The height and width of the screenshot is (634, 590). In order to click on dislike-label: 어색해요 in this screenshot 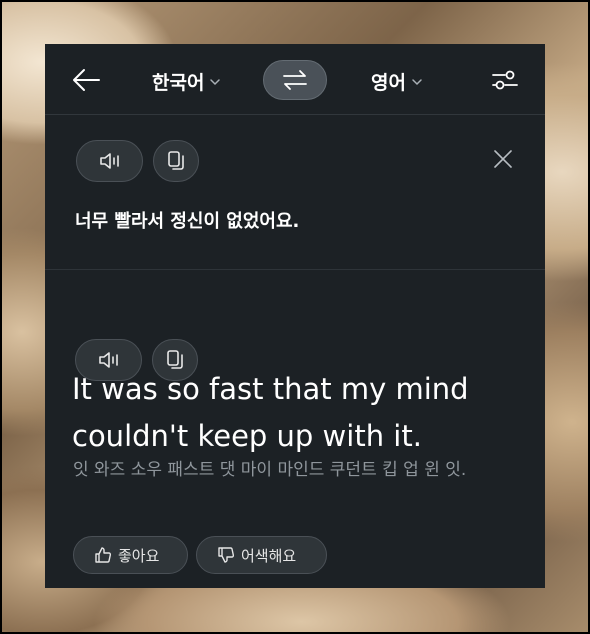, I will do `click(269, 555)`.